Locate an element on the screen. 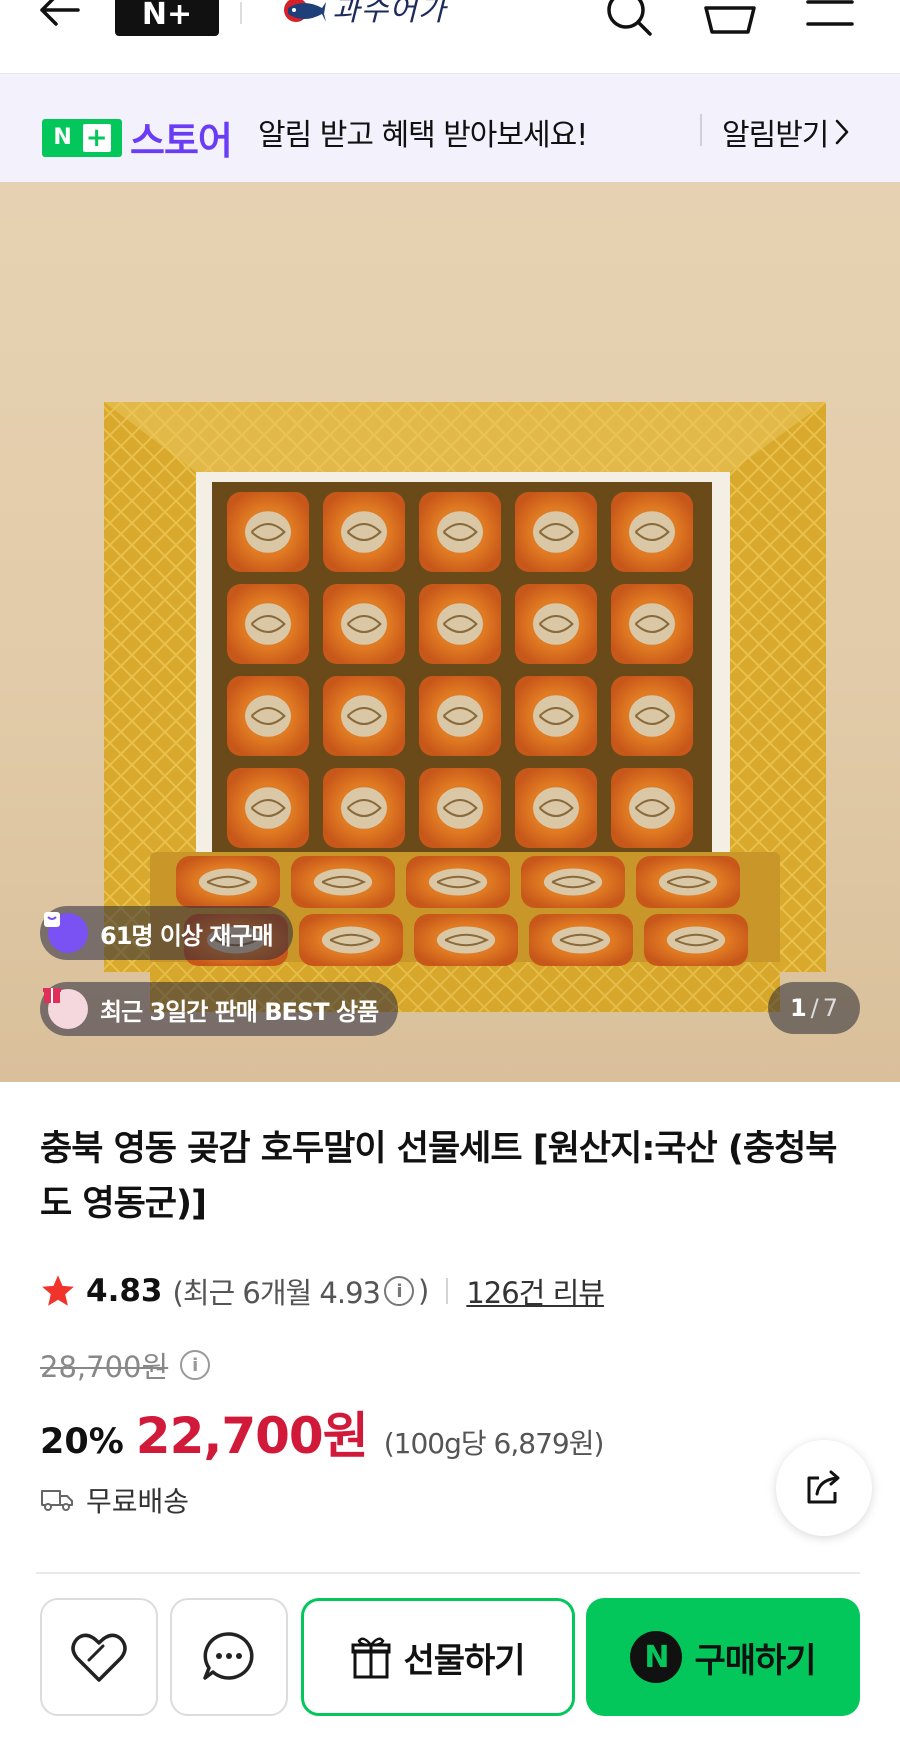 The width and height of the screenshot is (900, 1739). share-button is located at coordinates (824, 1488).